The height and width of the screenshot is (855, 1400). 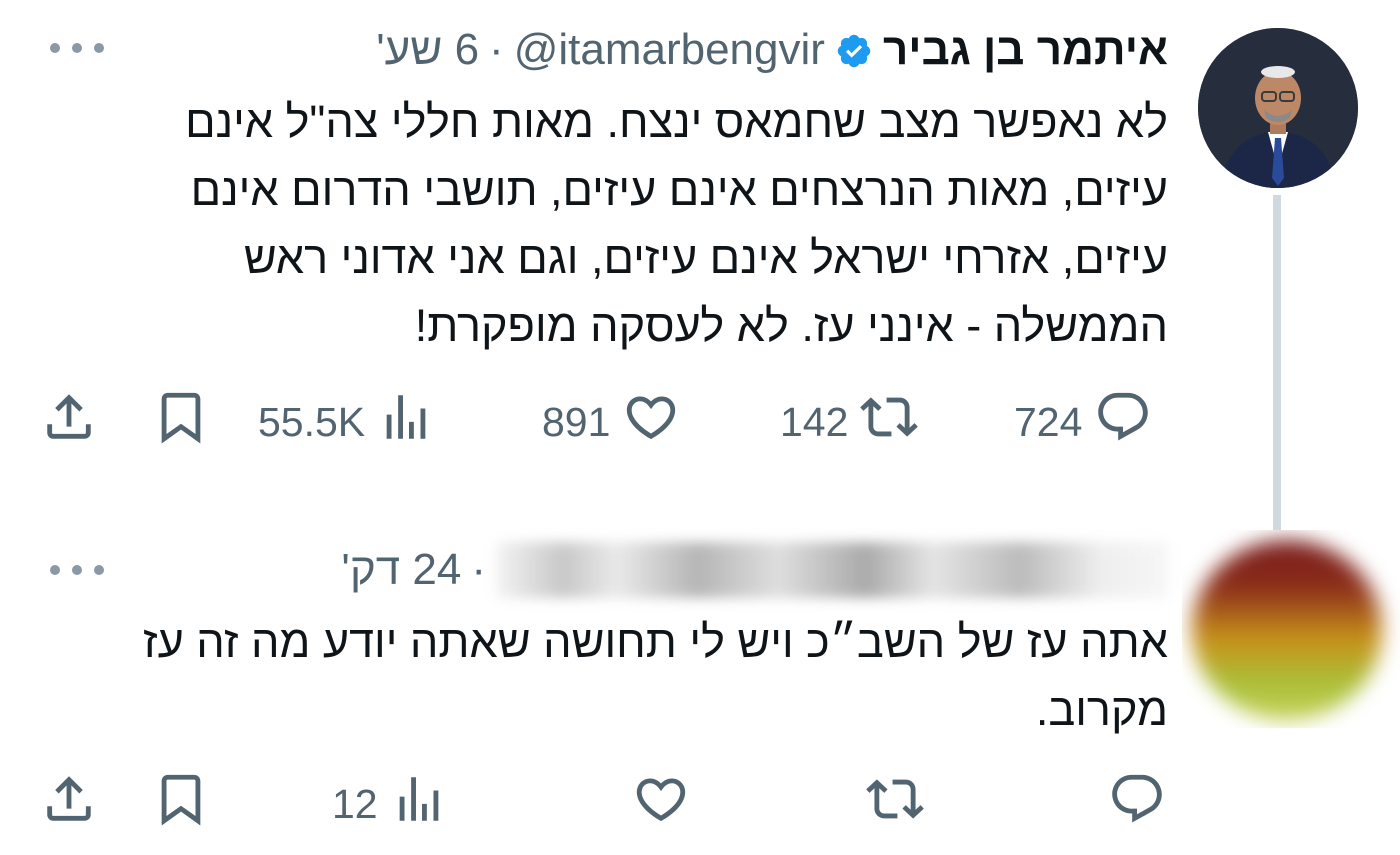 I want to click on author-handle: @itamarbengvir, so click(x=669, y=50).